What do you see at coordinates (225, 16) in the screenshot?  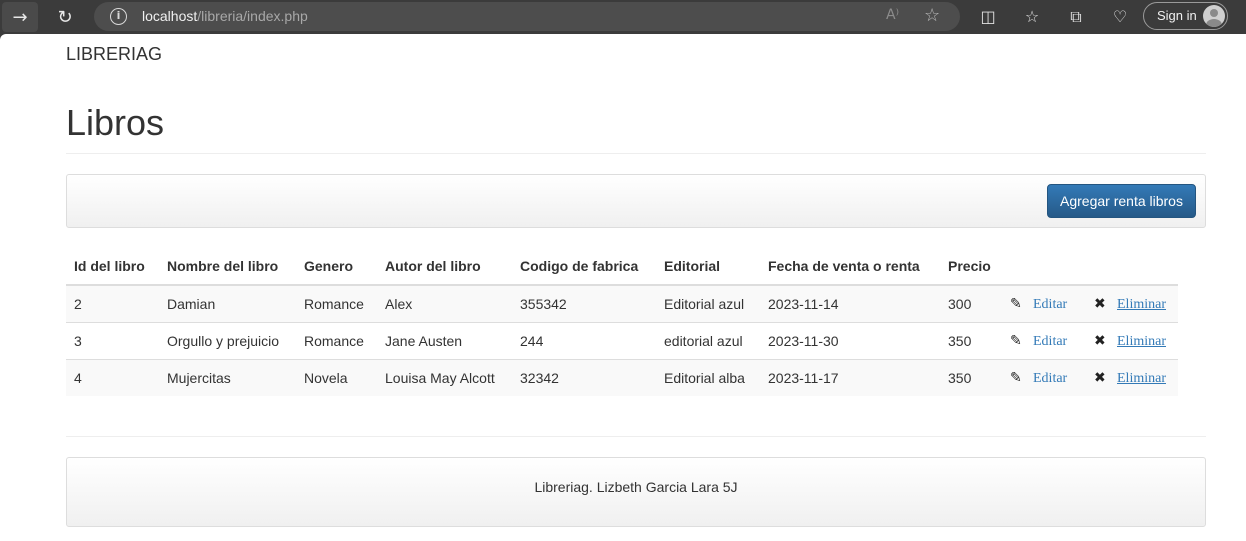 I see `url-text: localhost/libreria/index.php` at bounding box center [225, 16].